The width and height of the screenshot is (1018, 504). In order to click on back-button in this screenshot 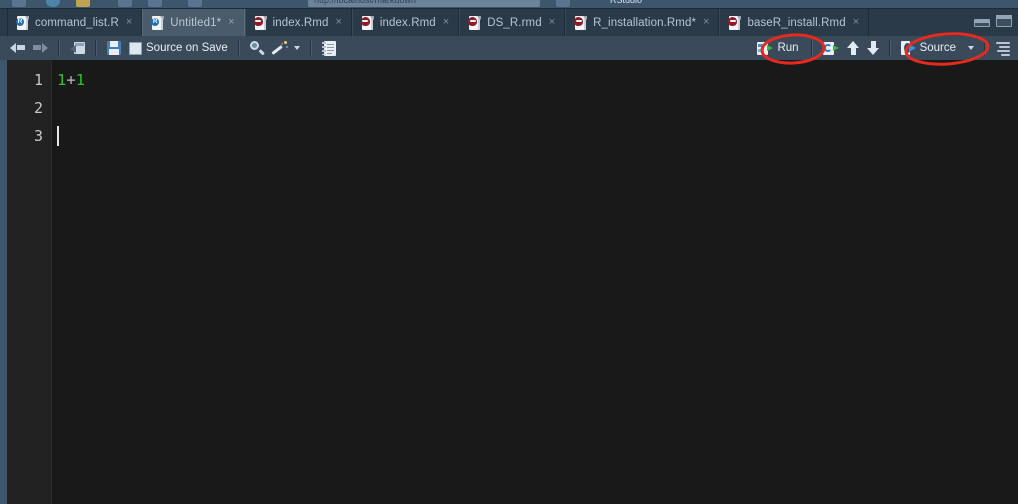, I will do `click(17, 48)`.